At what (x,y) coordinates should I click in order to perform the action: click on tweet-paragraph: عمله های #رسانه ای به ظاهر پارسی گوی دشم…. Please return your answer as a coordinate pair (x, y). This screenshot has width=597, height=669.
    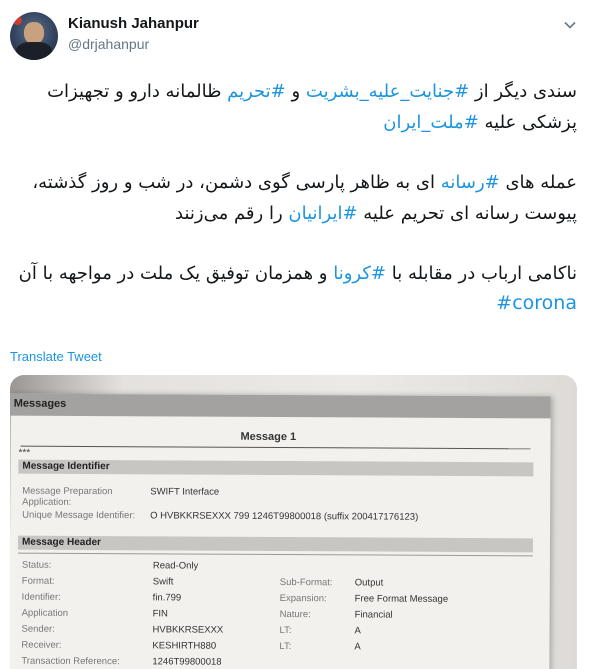
    Looking at the image, I should click on (304, 198).